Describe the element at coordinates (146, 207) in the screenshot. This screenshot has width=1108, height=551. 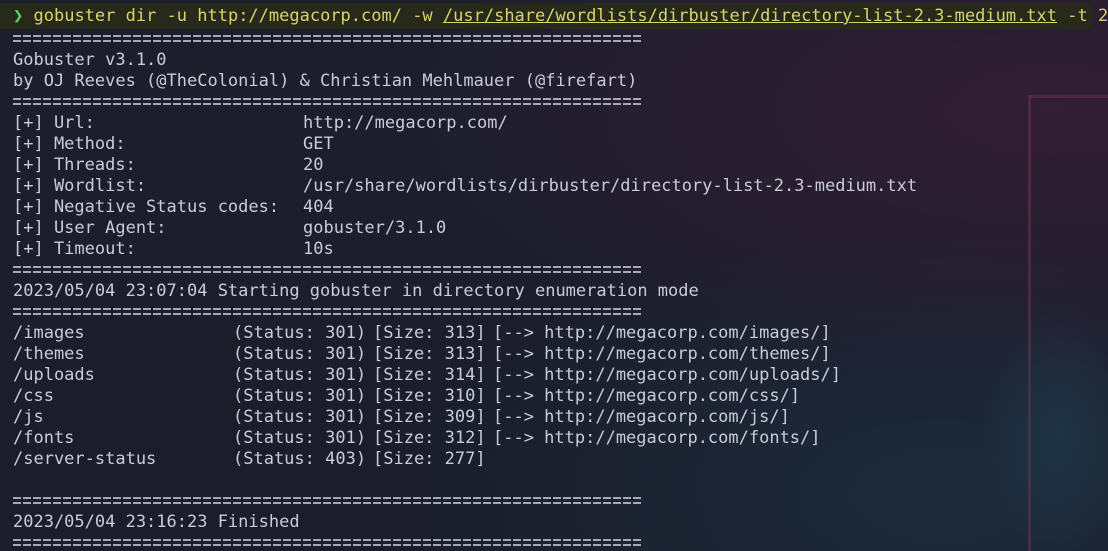
I see `config-key: [+] Negative Status codes:` at that location.